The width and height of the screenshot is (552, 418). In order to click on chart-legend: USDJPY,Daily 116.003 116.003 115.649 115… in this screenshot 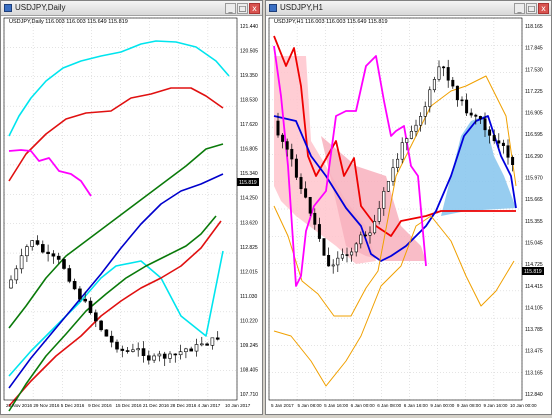, I will do `click(68, 22)`.